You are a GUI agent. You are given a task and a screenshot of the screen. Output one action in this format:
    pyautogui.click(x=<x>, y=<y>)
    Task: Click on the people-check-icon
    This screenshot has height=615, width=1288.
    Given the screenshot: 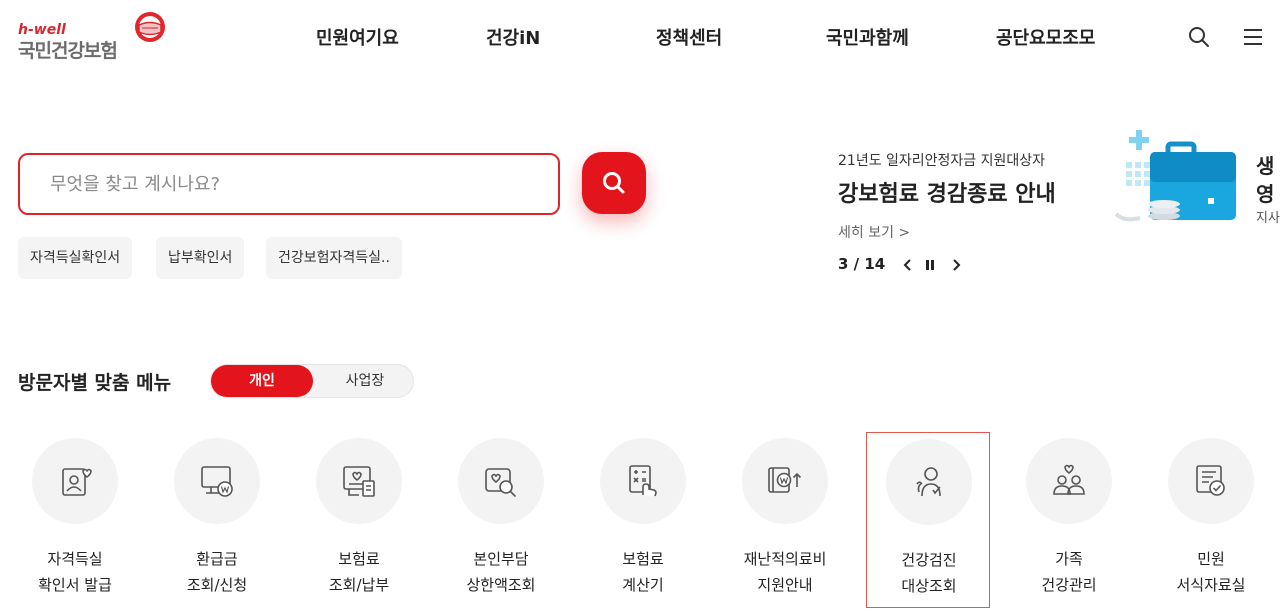 What is the action you would take?
    pyautogui.click(x=928, y=482)
    